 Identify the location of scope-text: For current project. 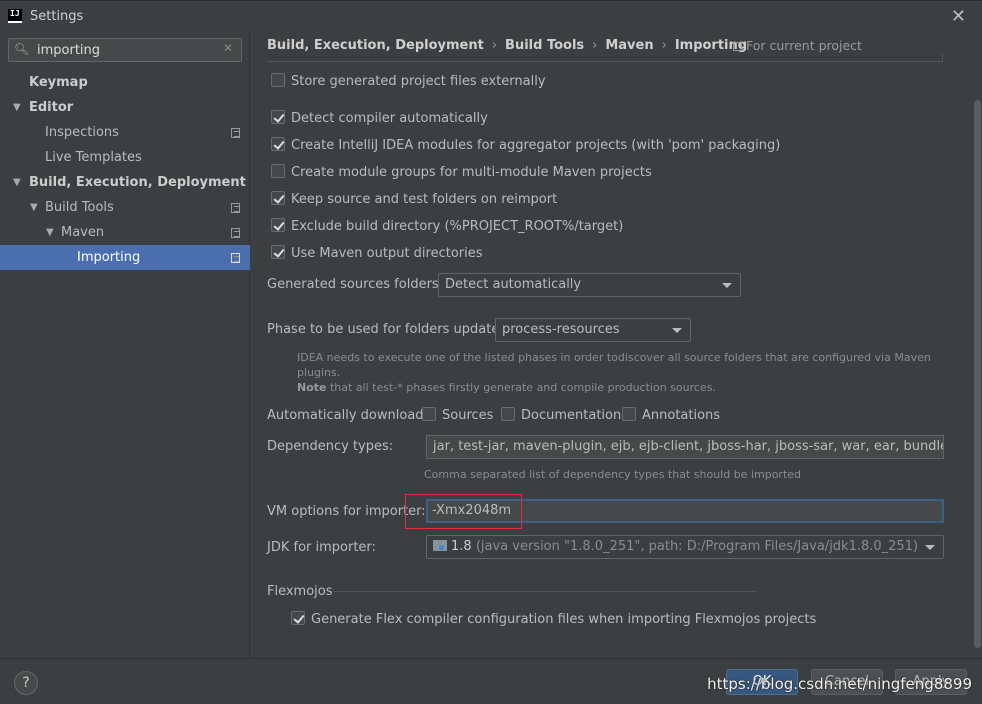
(804, 45).